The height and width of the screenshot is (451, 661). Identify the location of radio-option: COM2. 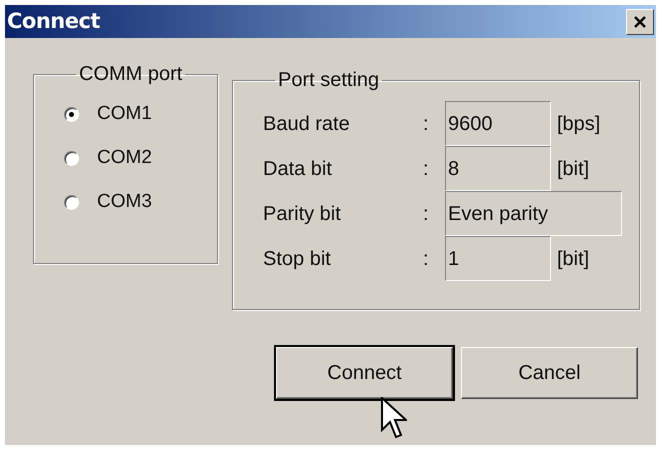
(140, 158).